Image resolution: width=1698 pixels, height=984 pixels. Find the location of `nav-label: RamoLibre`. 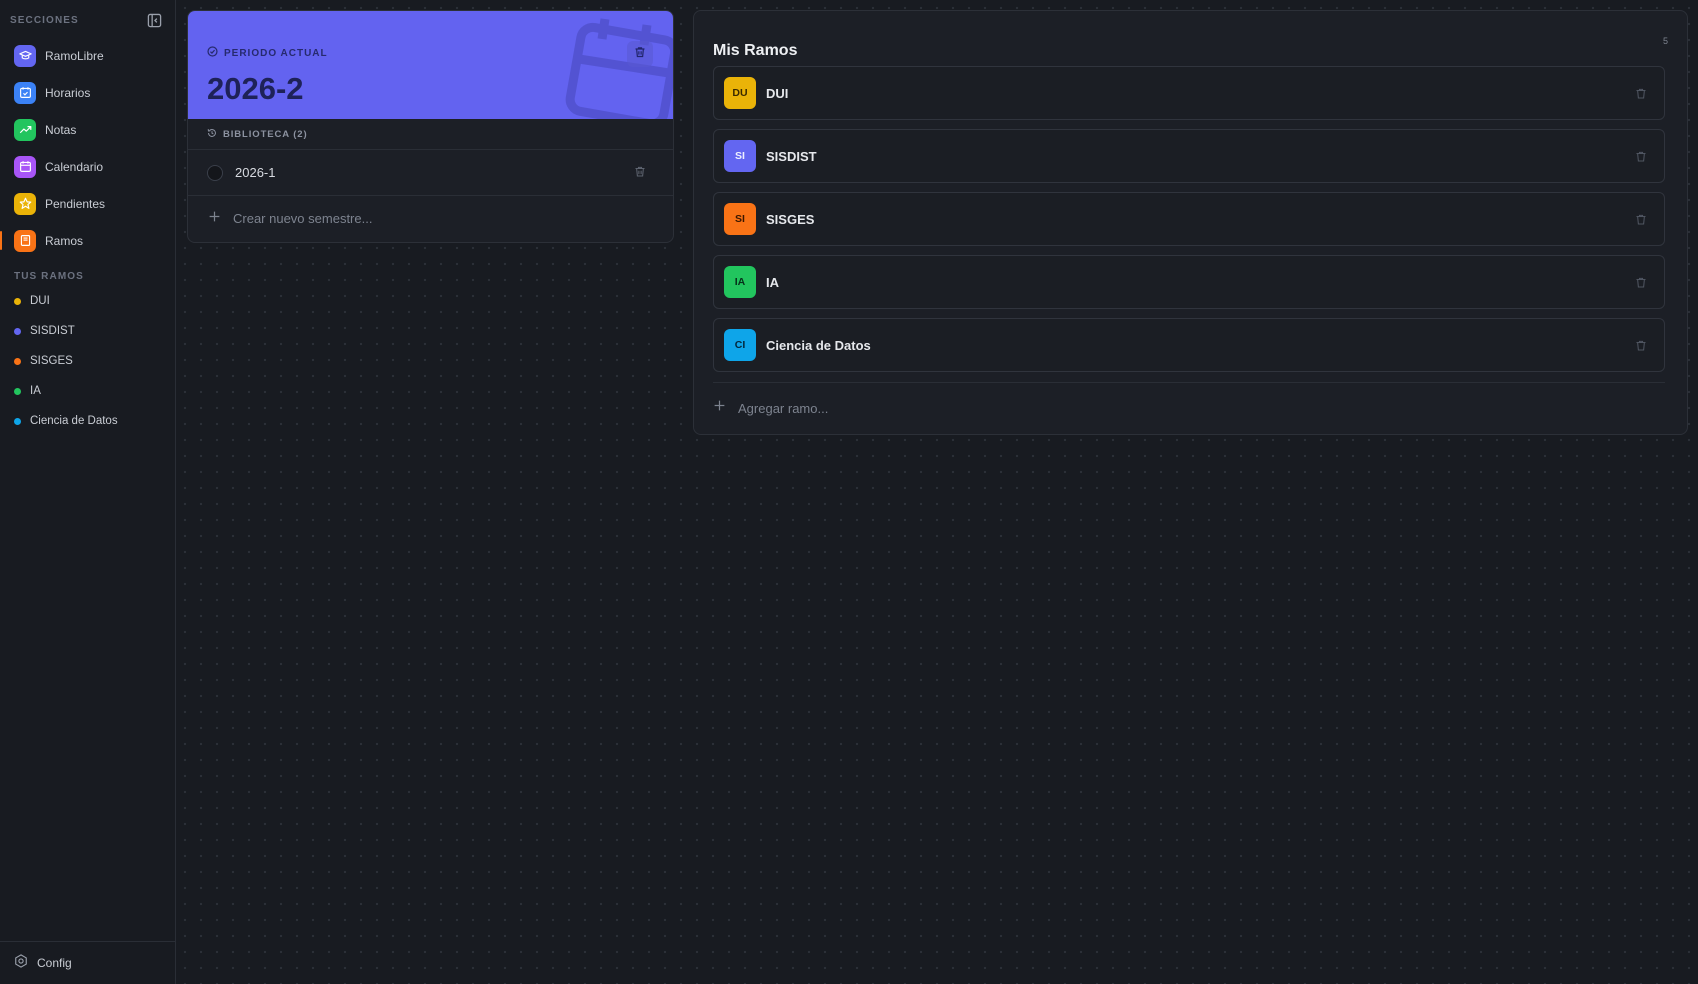

nav-label: RamoLibre is located at coordinates (74, 55).